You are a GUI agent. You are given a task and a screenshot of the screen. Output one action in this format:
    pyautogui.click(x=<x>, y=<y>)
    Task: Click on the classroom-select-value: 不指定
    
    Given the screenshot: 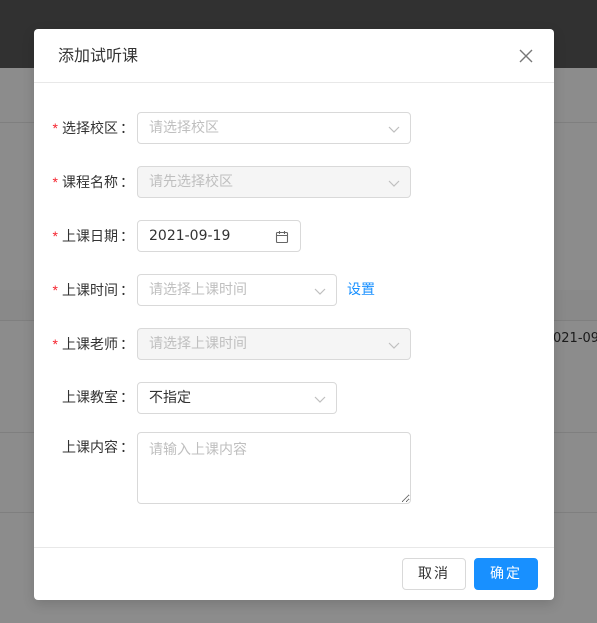 What is the action you would take?
    pyautogui.click(x=170, y=398)
    